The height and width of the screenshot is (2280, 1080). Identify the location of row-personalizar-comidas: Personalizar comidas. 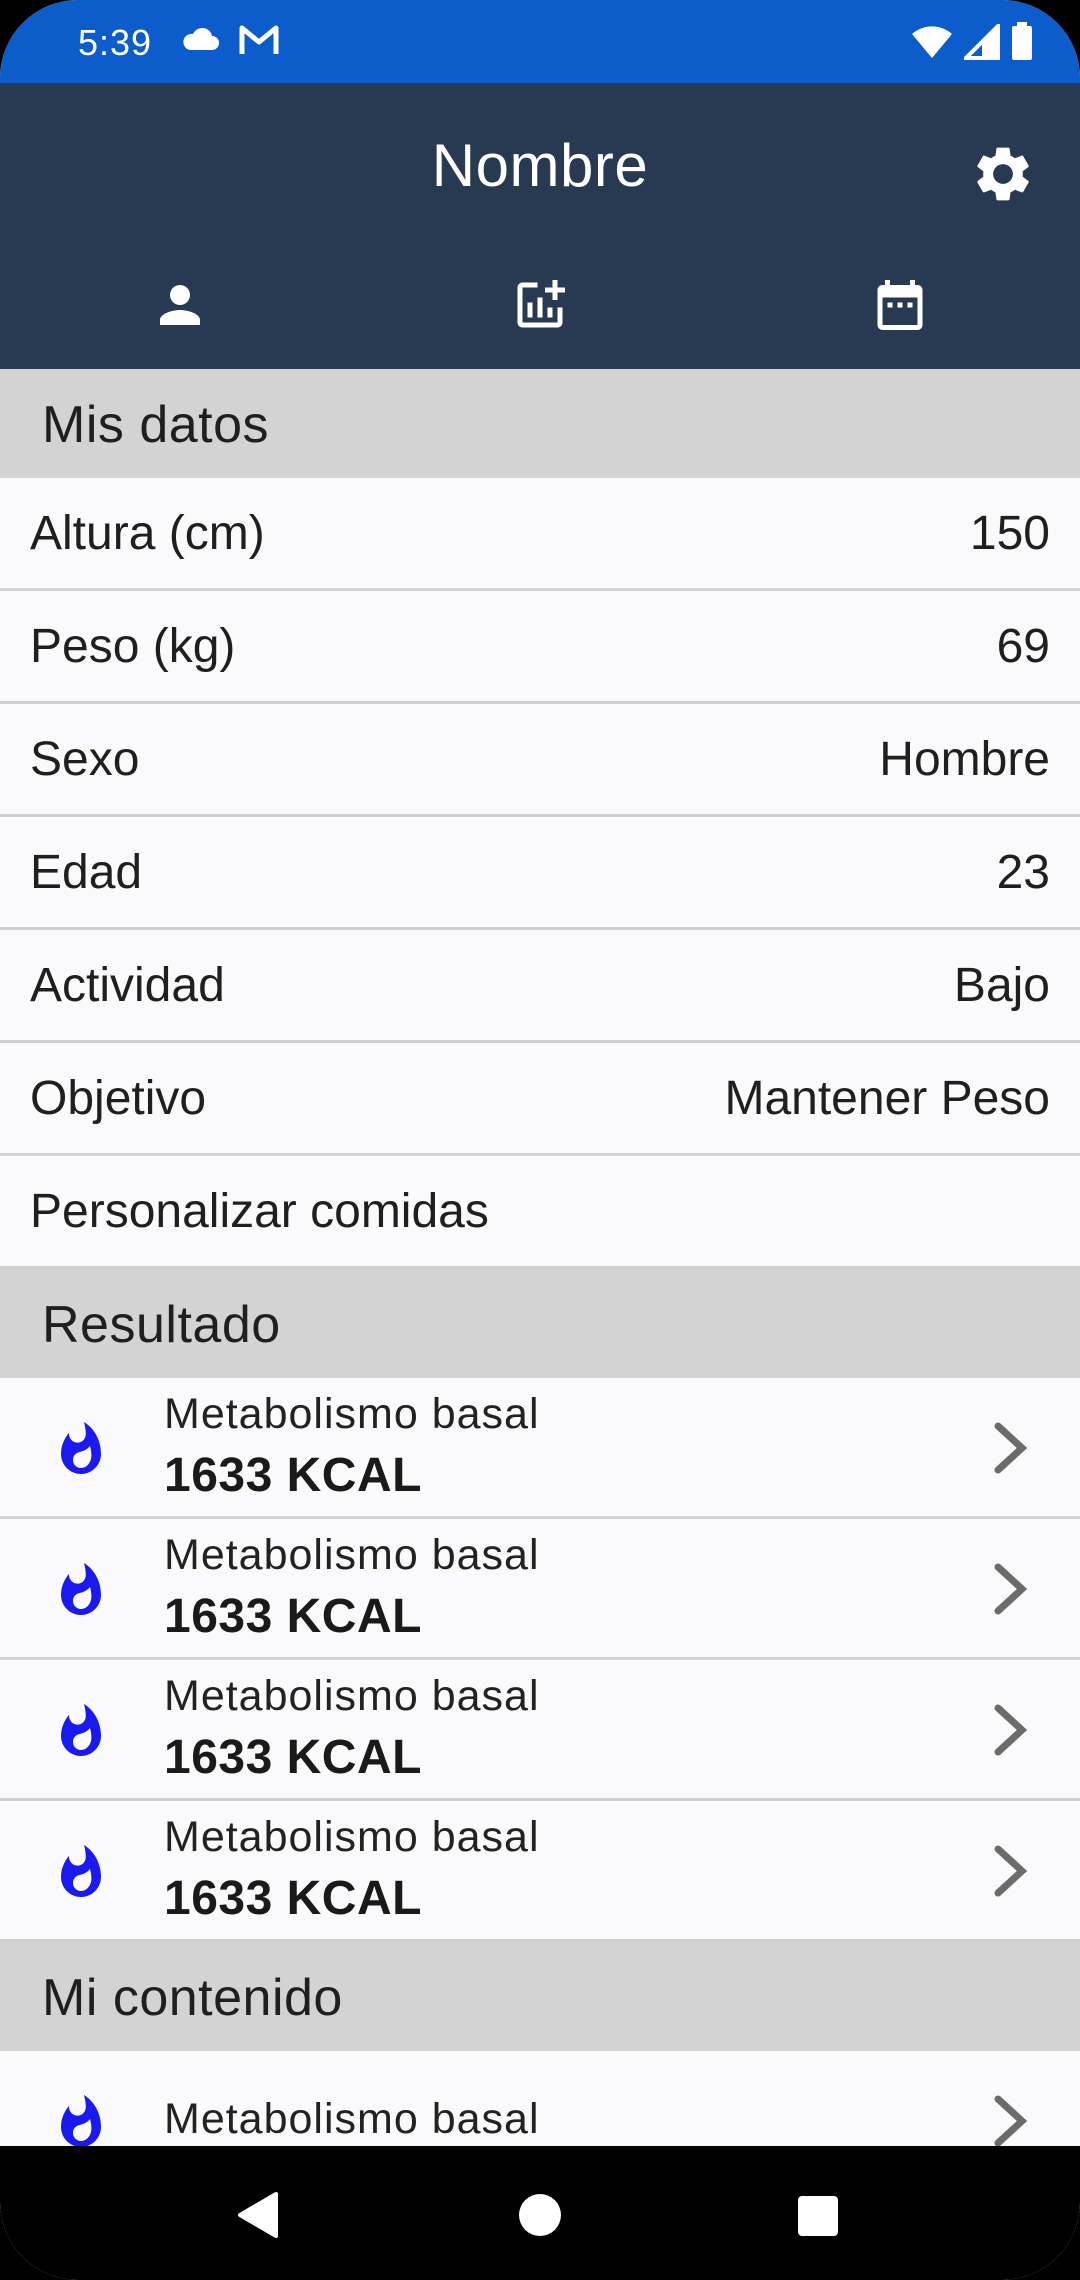
(540, 1212).